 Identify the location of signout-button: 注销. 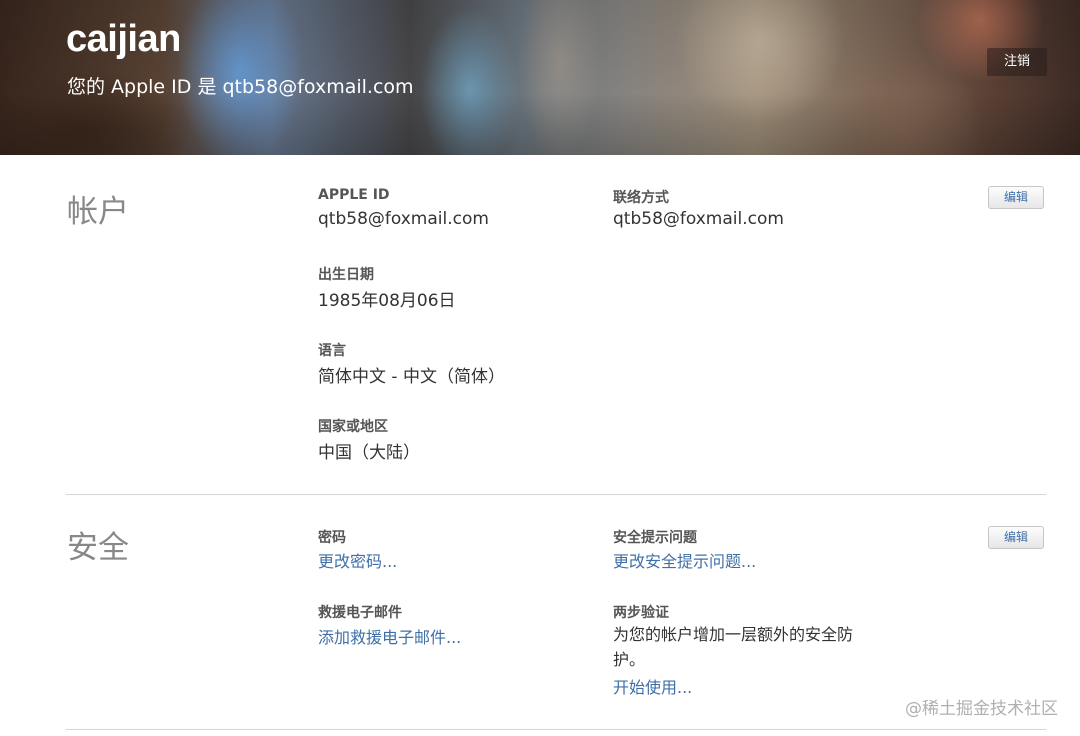
(1017, 62).